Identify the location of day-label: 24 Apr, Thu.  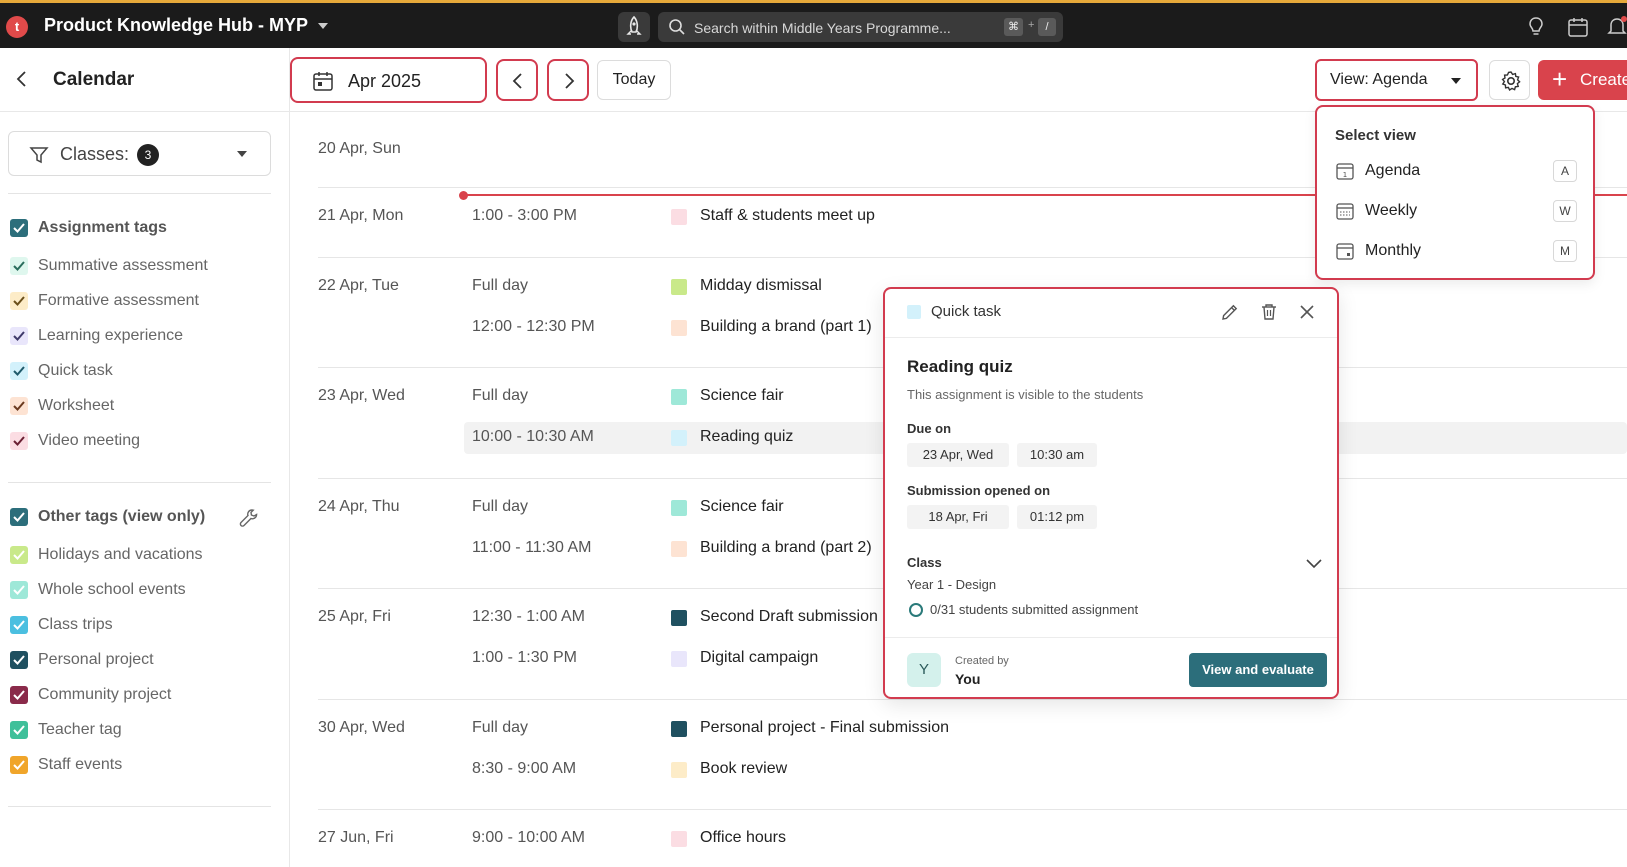
(359, 506).